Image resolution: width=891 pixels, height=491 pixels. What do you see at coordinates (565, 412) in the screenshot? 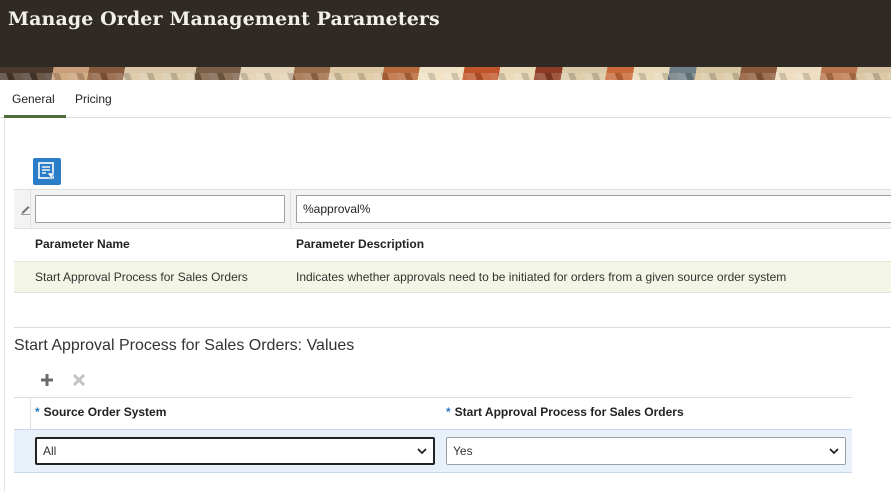
I see `column-header-start-approval: * Start Approval Process for Sales Orders` at bounding box center [565, 412].